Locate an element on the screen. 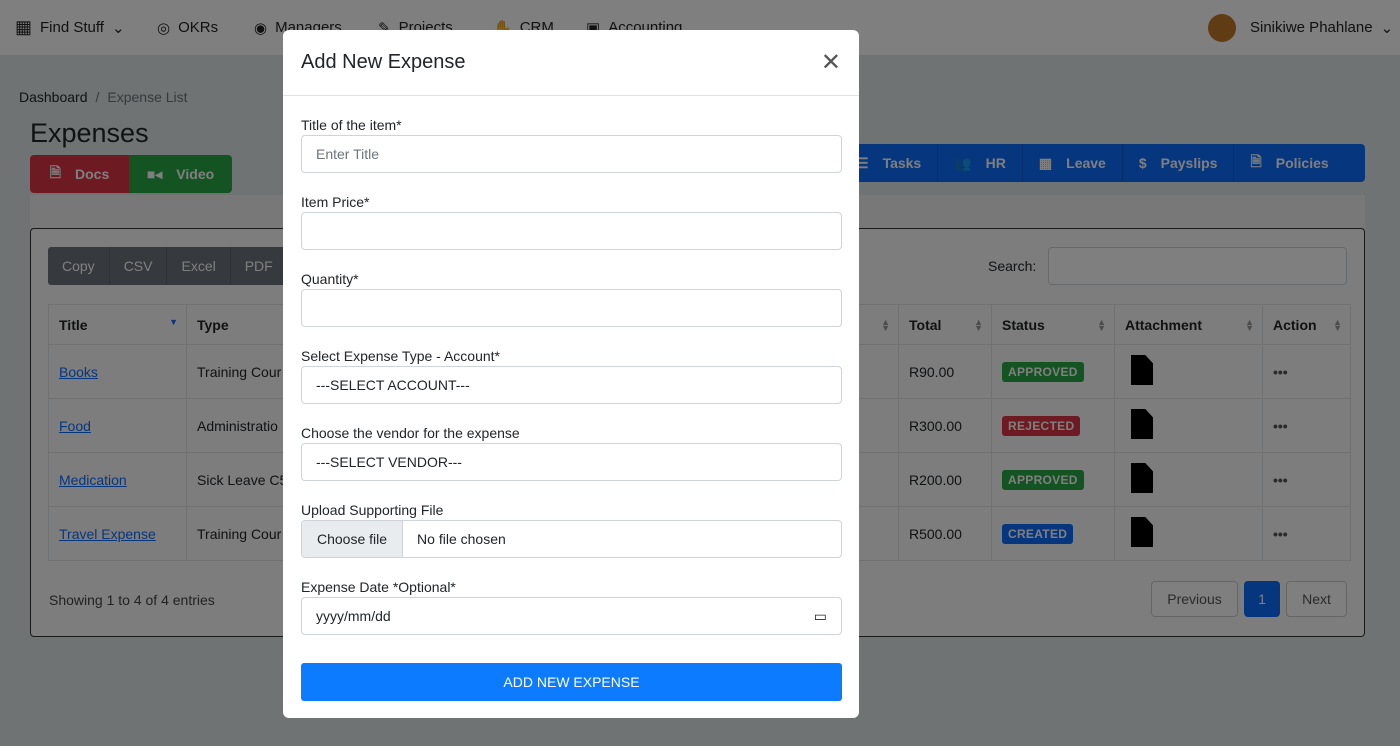  add-expense-submit-button: ADD NEW EXPENSE is located at coordinates (571, 682).